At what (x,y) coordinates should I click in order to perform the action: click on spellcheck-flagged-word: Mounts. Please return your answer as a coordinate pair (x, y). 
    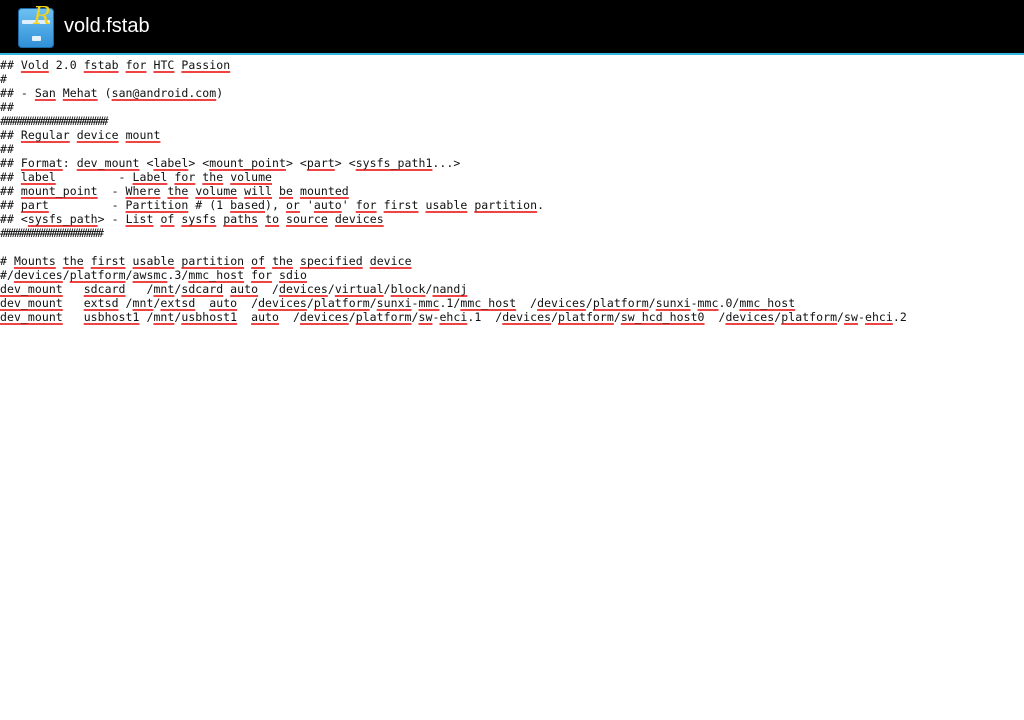
    Looking at the image, I should click on (34, 261).